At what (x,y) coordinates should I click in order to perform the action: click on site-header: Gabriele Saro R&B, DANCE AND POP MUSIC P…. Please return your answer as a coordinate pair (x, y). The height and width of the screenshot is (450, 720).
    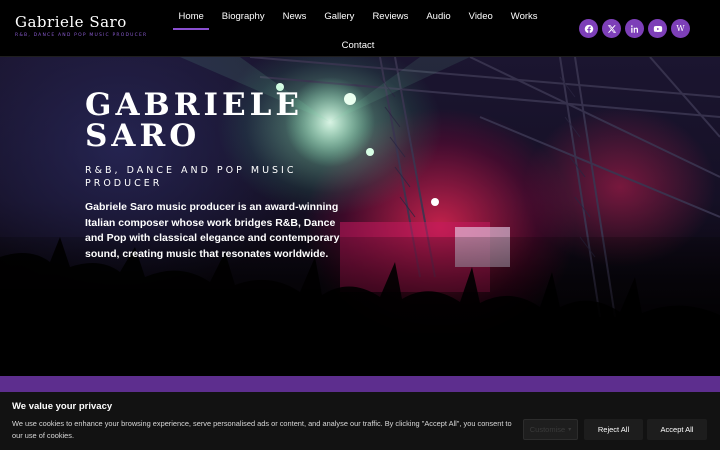
    Looking at the image, I should click on (360, 28).